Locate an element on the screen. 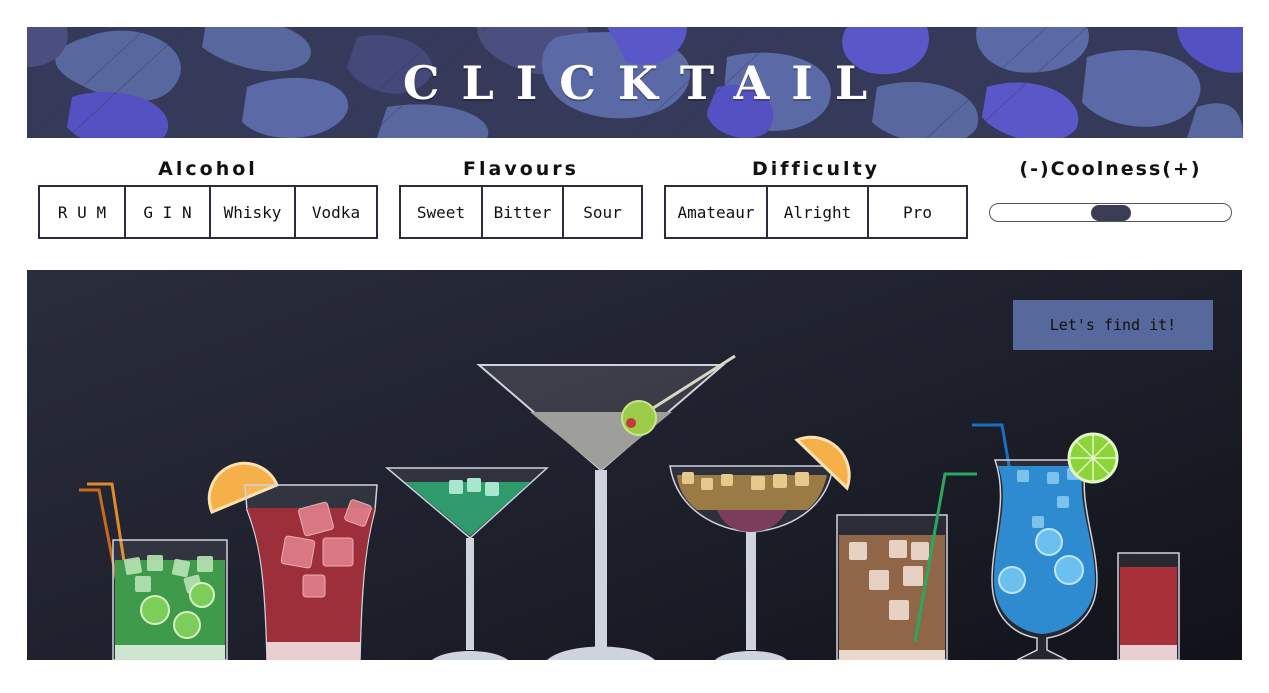 The height and width of the screenshot is (693, 1269). alcohol-option-whisky: Whisky is located at coordinates (253, 212).